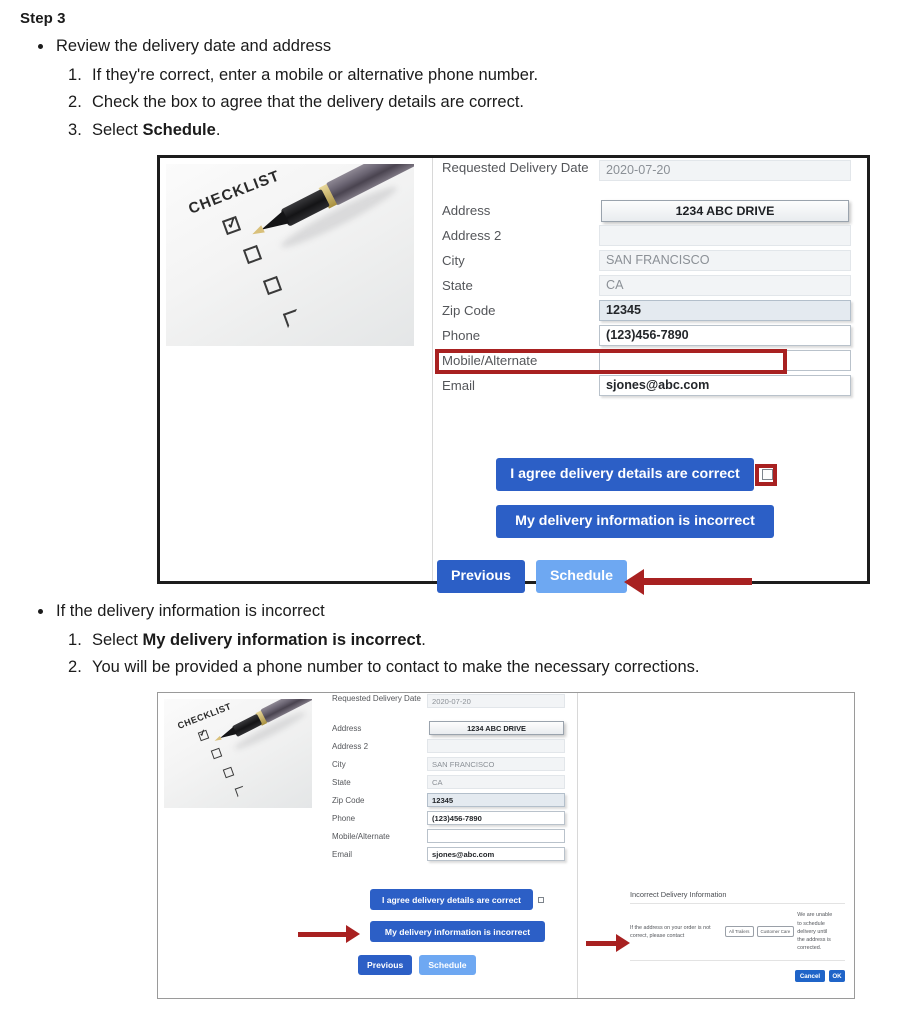  What do you see at coordinates (342, 855) in the screenshot?
I see `label-email-2: Email` at bounding box center [342, 855].